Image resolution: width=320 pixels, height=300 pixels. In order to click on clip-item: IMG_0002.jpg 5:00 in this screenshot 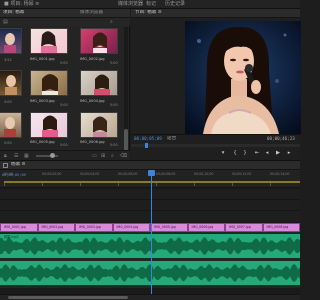, I will do `click(101, 47)`.